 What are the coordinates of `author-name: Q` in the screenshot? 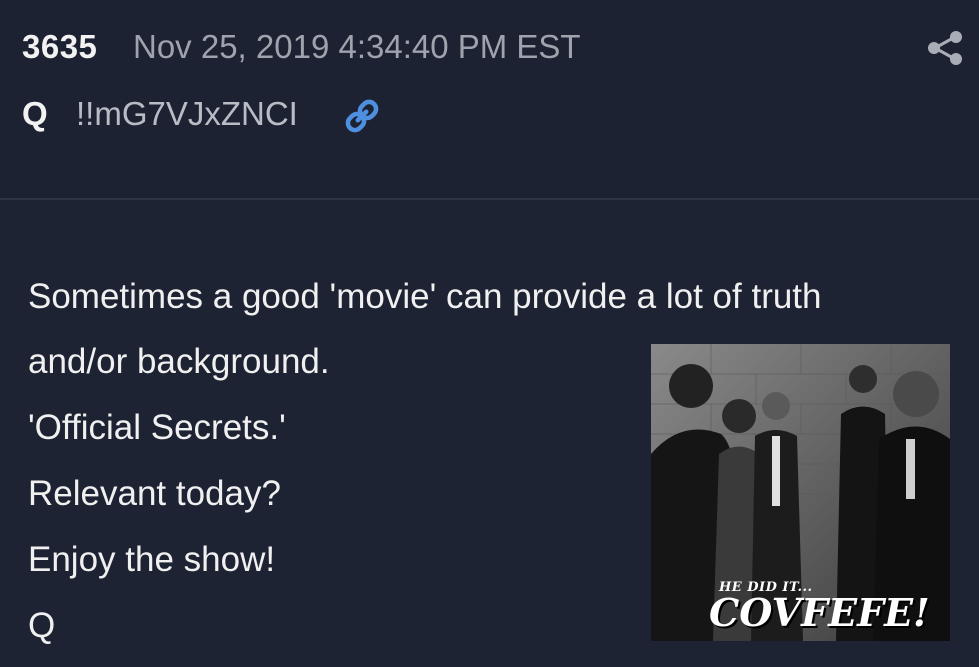 It's located at (35, 113).